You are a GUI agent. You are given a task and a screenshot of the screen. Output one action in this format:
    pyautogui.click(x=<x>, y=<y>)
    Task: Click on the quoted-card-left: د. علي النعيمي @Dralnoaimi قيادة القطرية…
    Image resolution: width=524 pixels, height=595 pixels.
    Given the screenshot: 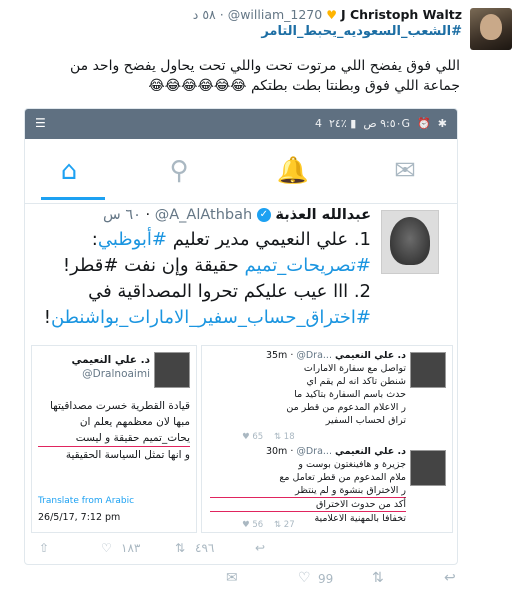 What is the action you would take?
    pyautogui.click(x=114, y=439)
    